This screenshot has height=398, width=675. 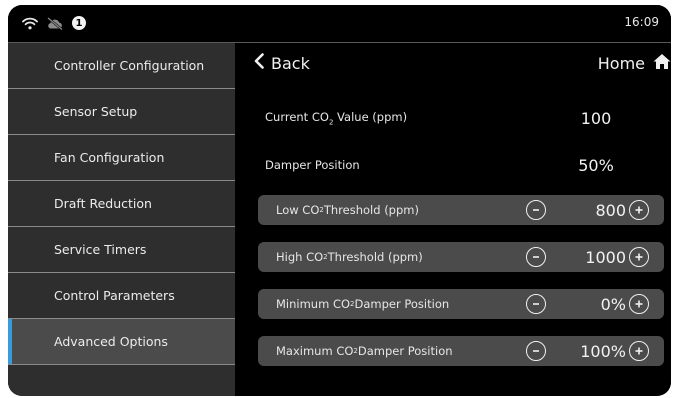 I want to click on current-co2-row: Current CO2 Value (ppm) 100, so click(x=458, y=118).